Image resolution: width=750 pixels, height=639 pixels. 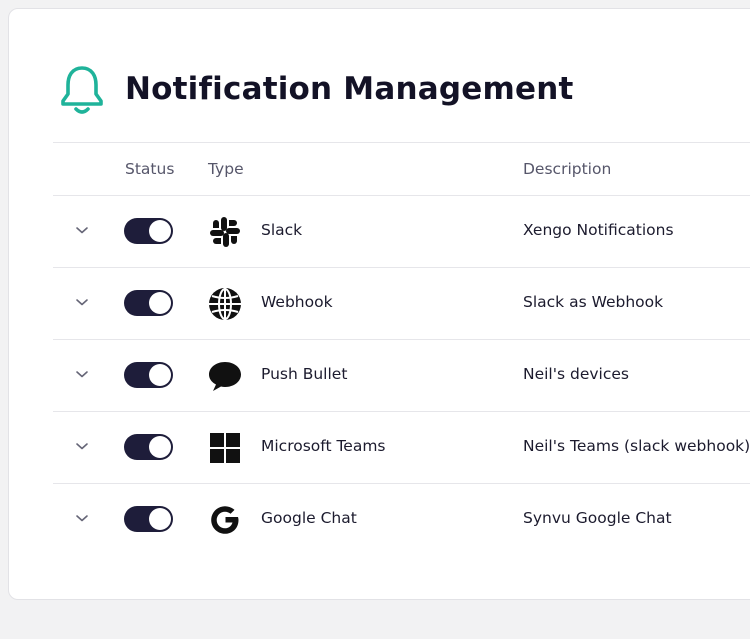 What do you see at coordinates (636, 446) in the screenshot?
I see `description-text: Neil's Teams (slack webhook)` at bounding box center [636, 446].